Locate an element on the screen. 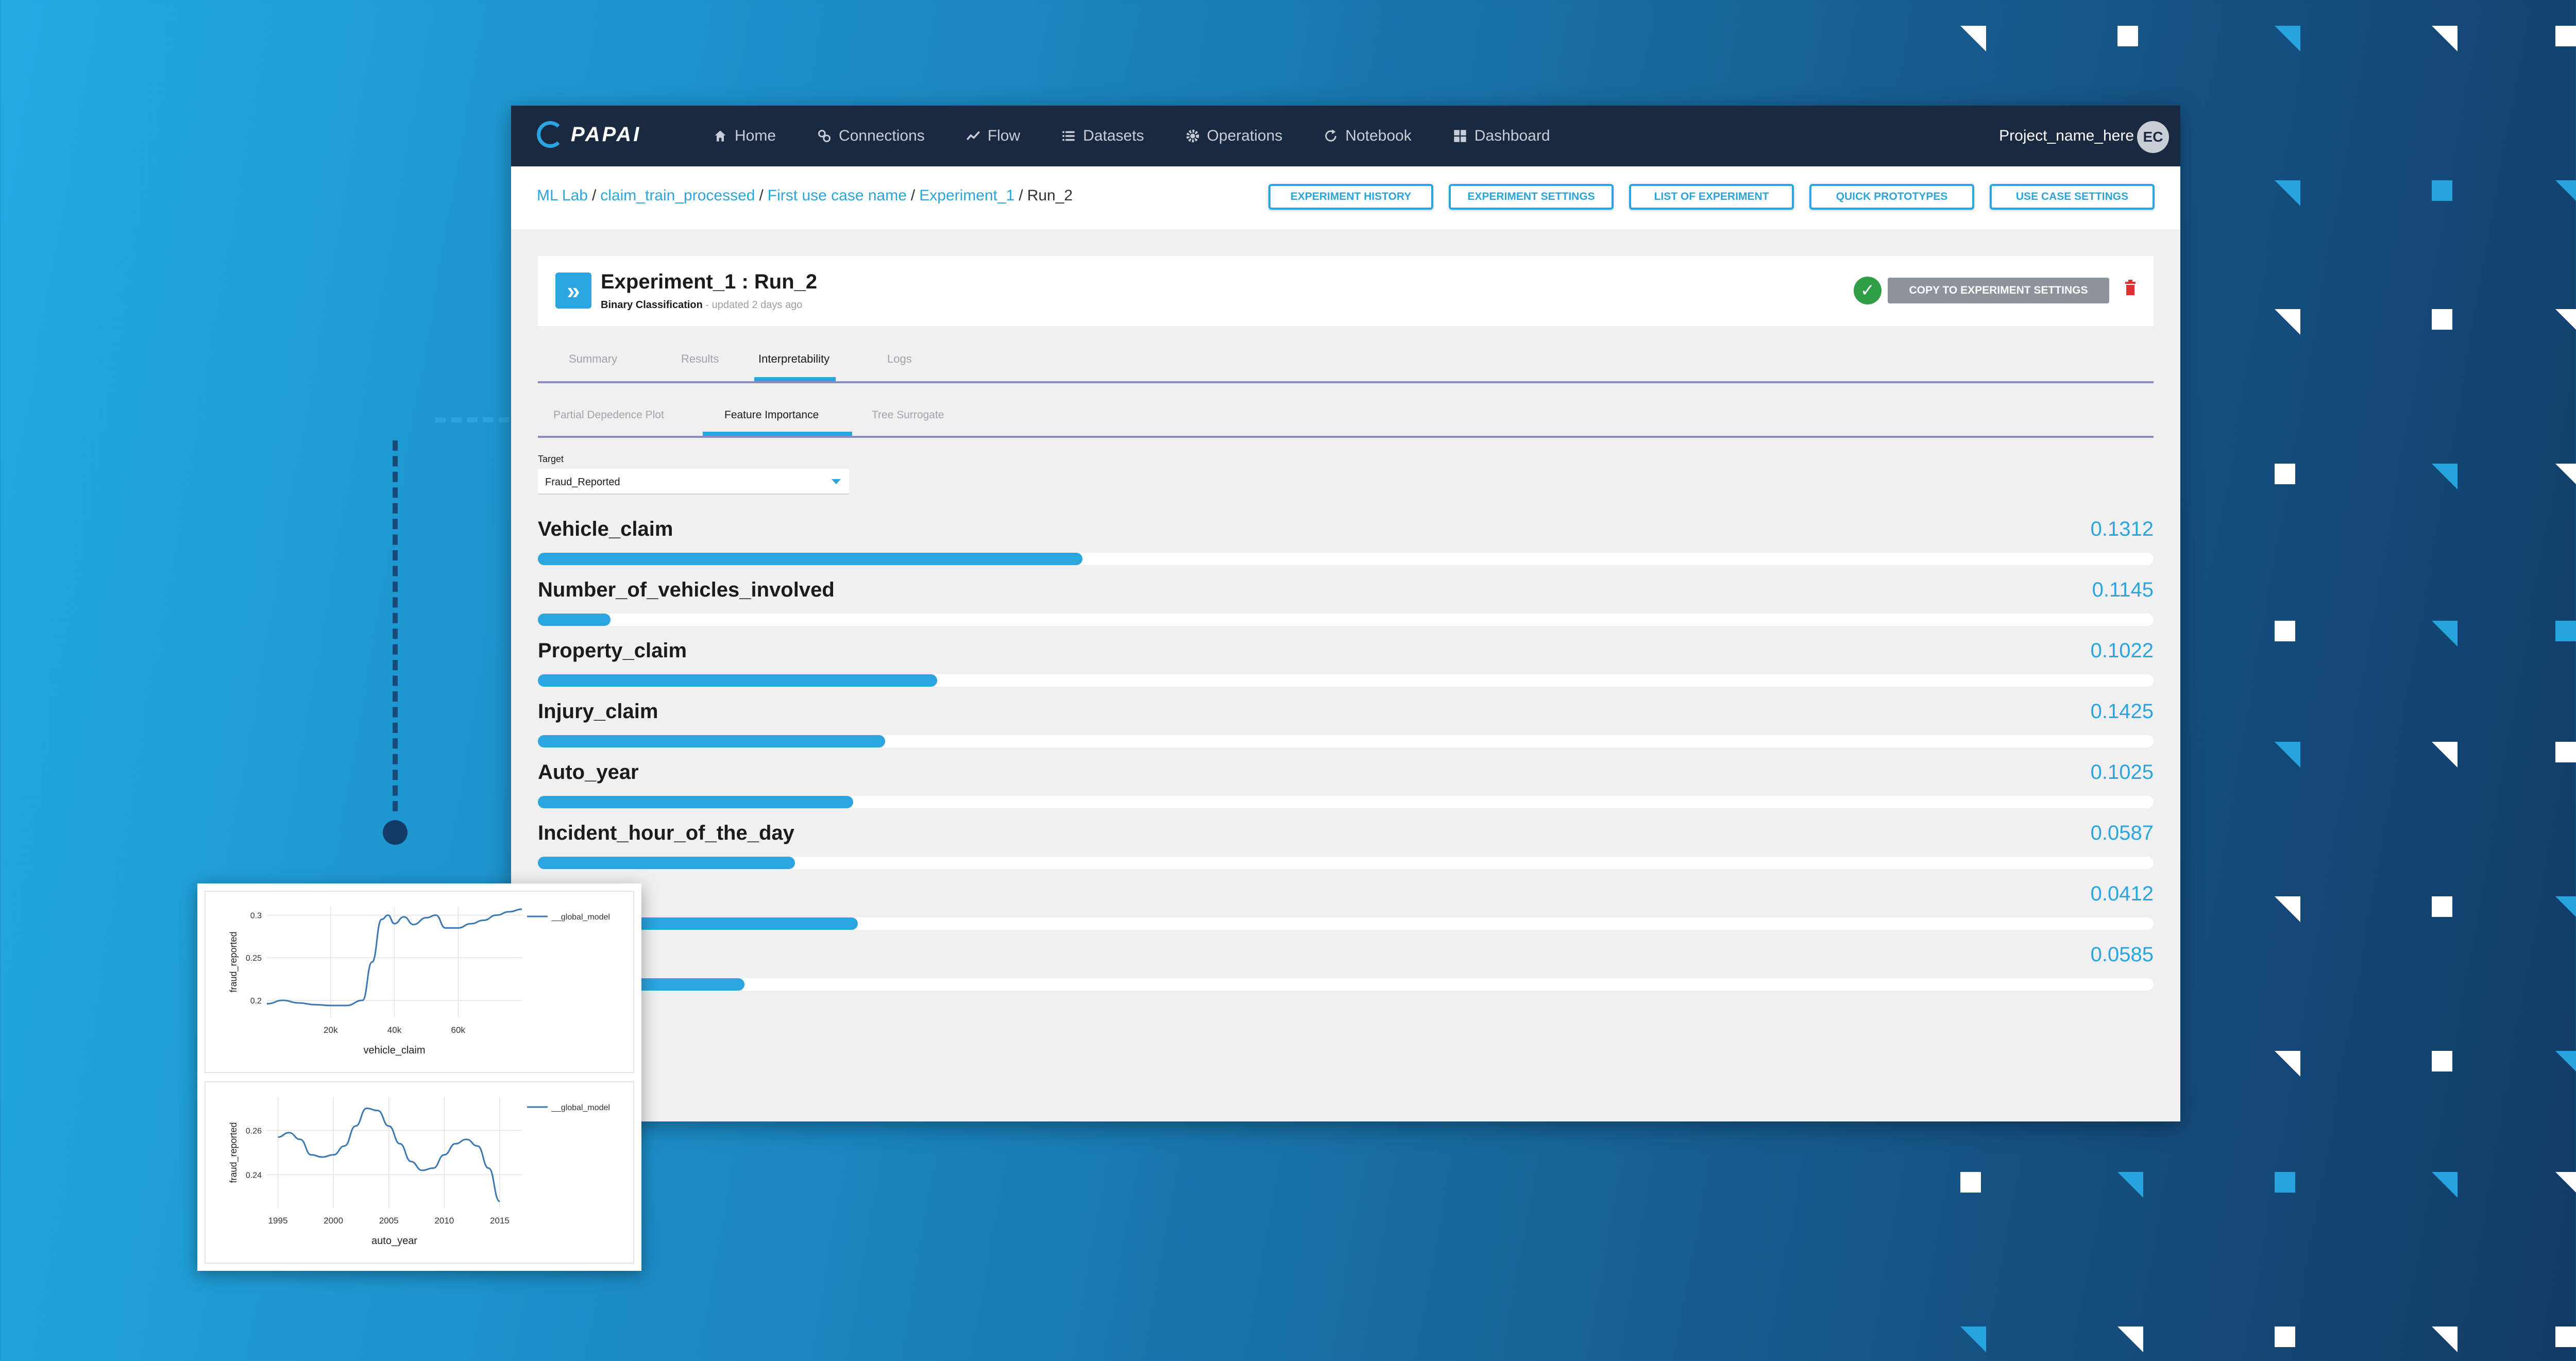 The width and height of the screenshot is (2576, 1361). caret-down-icon is located at coordinates (837, 481).